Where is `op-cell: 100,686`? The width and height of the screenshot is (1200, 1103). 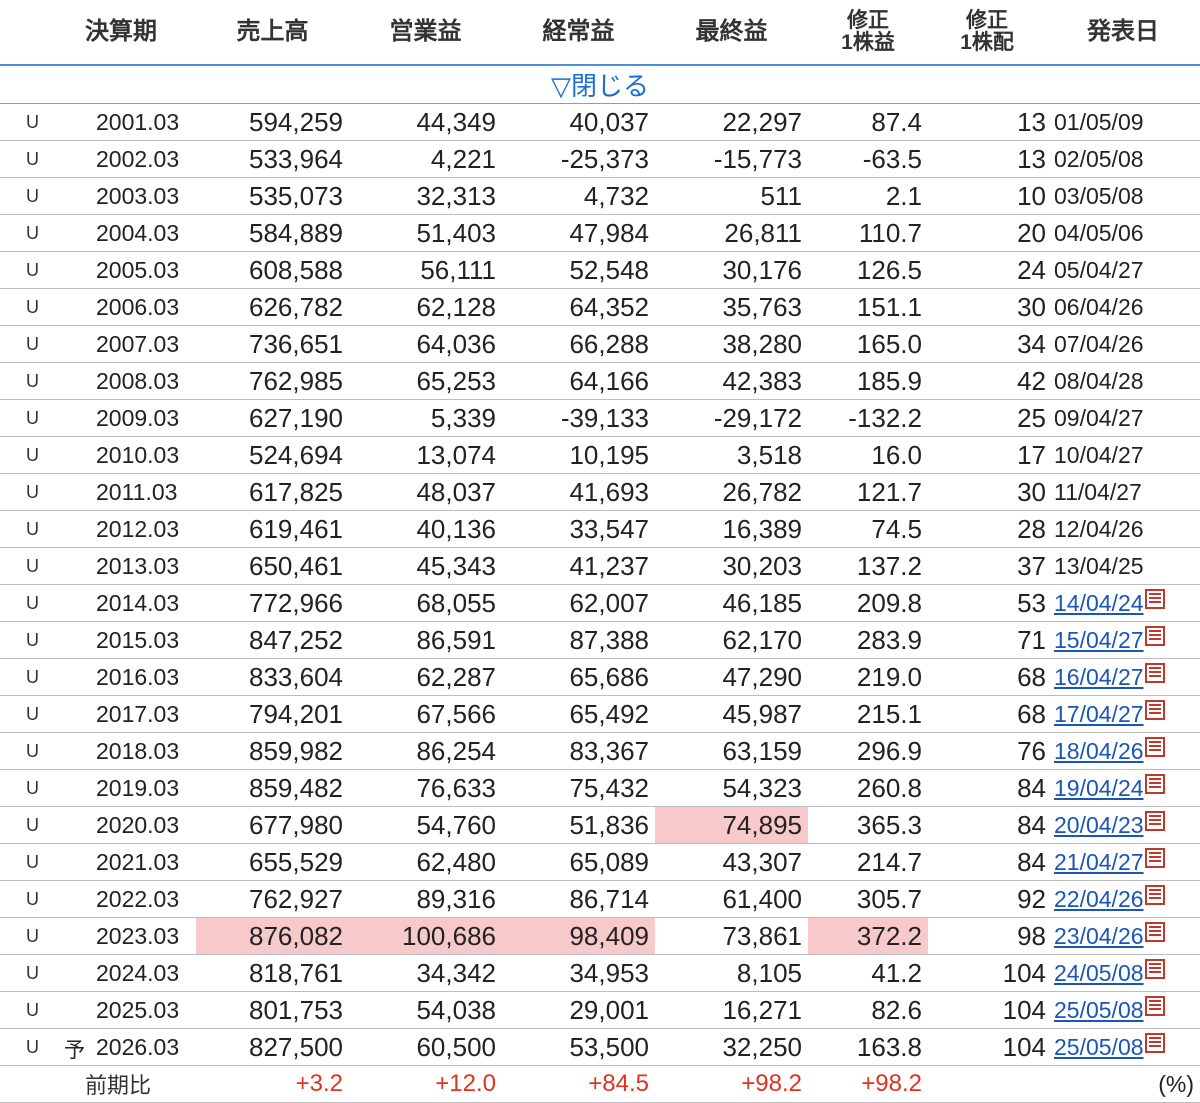
op-cell: 100,686 is located at coordinates (425, 936).